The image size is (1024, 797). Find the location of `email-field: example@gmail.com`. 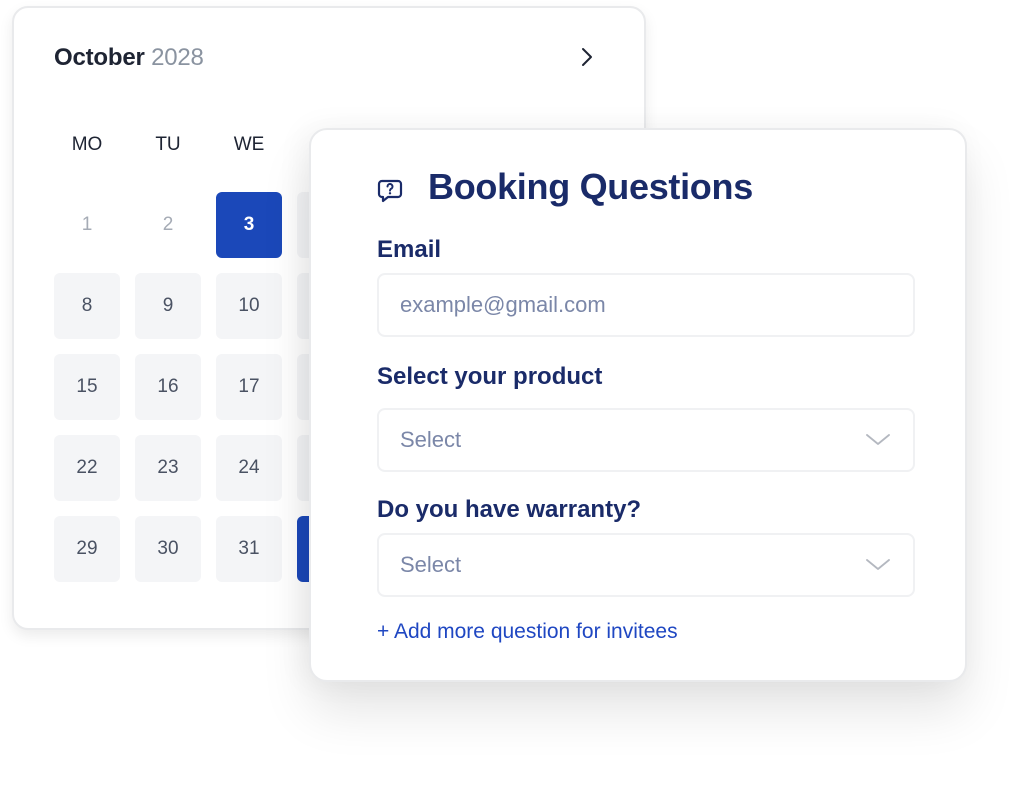

email-field: example@gmail.com is located at coordinates (646, 305).